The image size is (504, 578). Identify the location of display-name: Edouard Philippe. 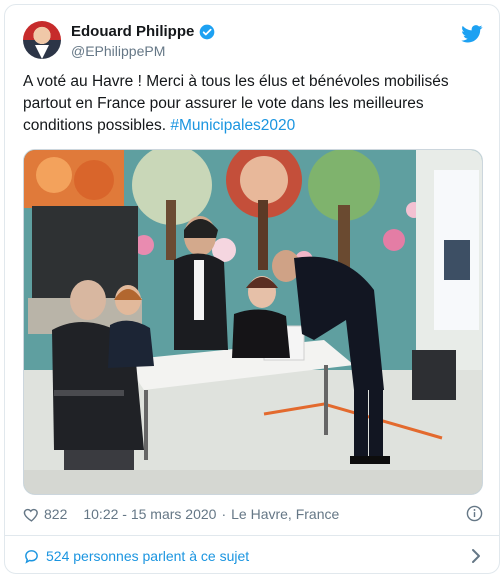
(132, 31).